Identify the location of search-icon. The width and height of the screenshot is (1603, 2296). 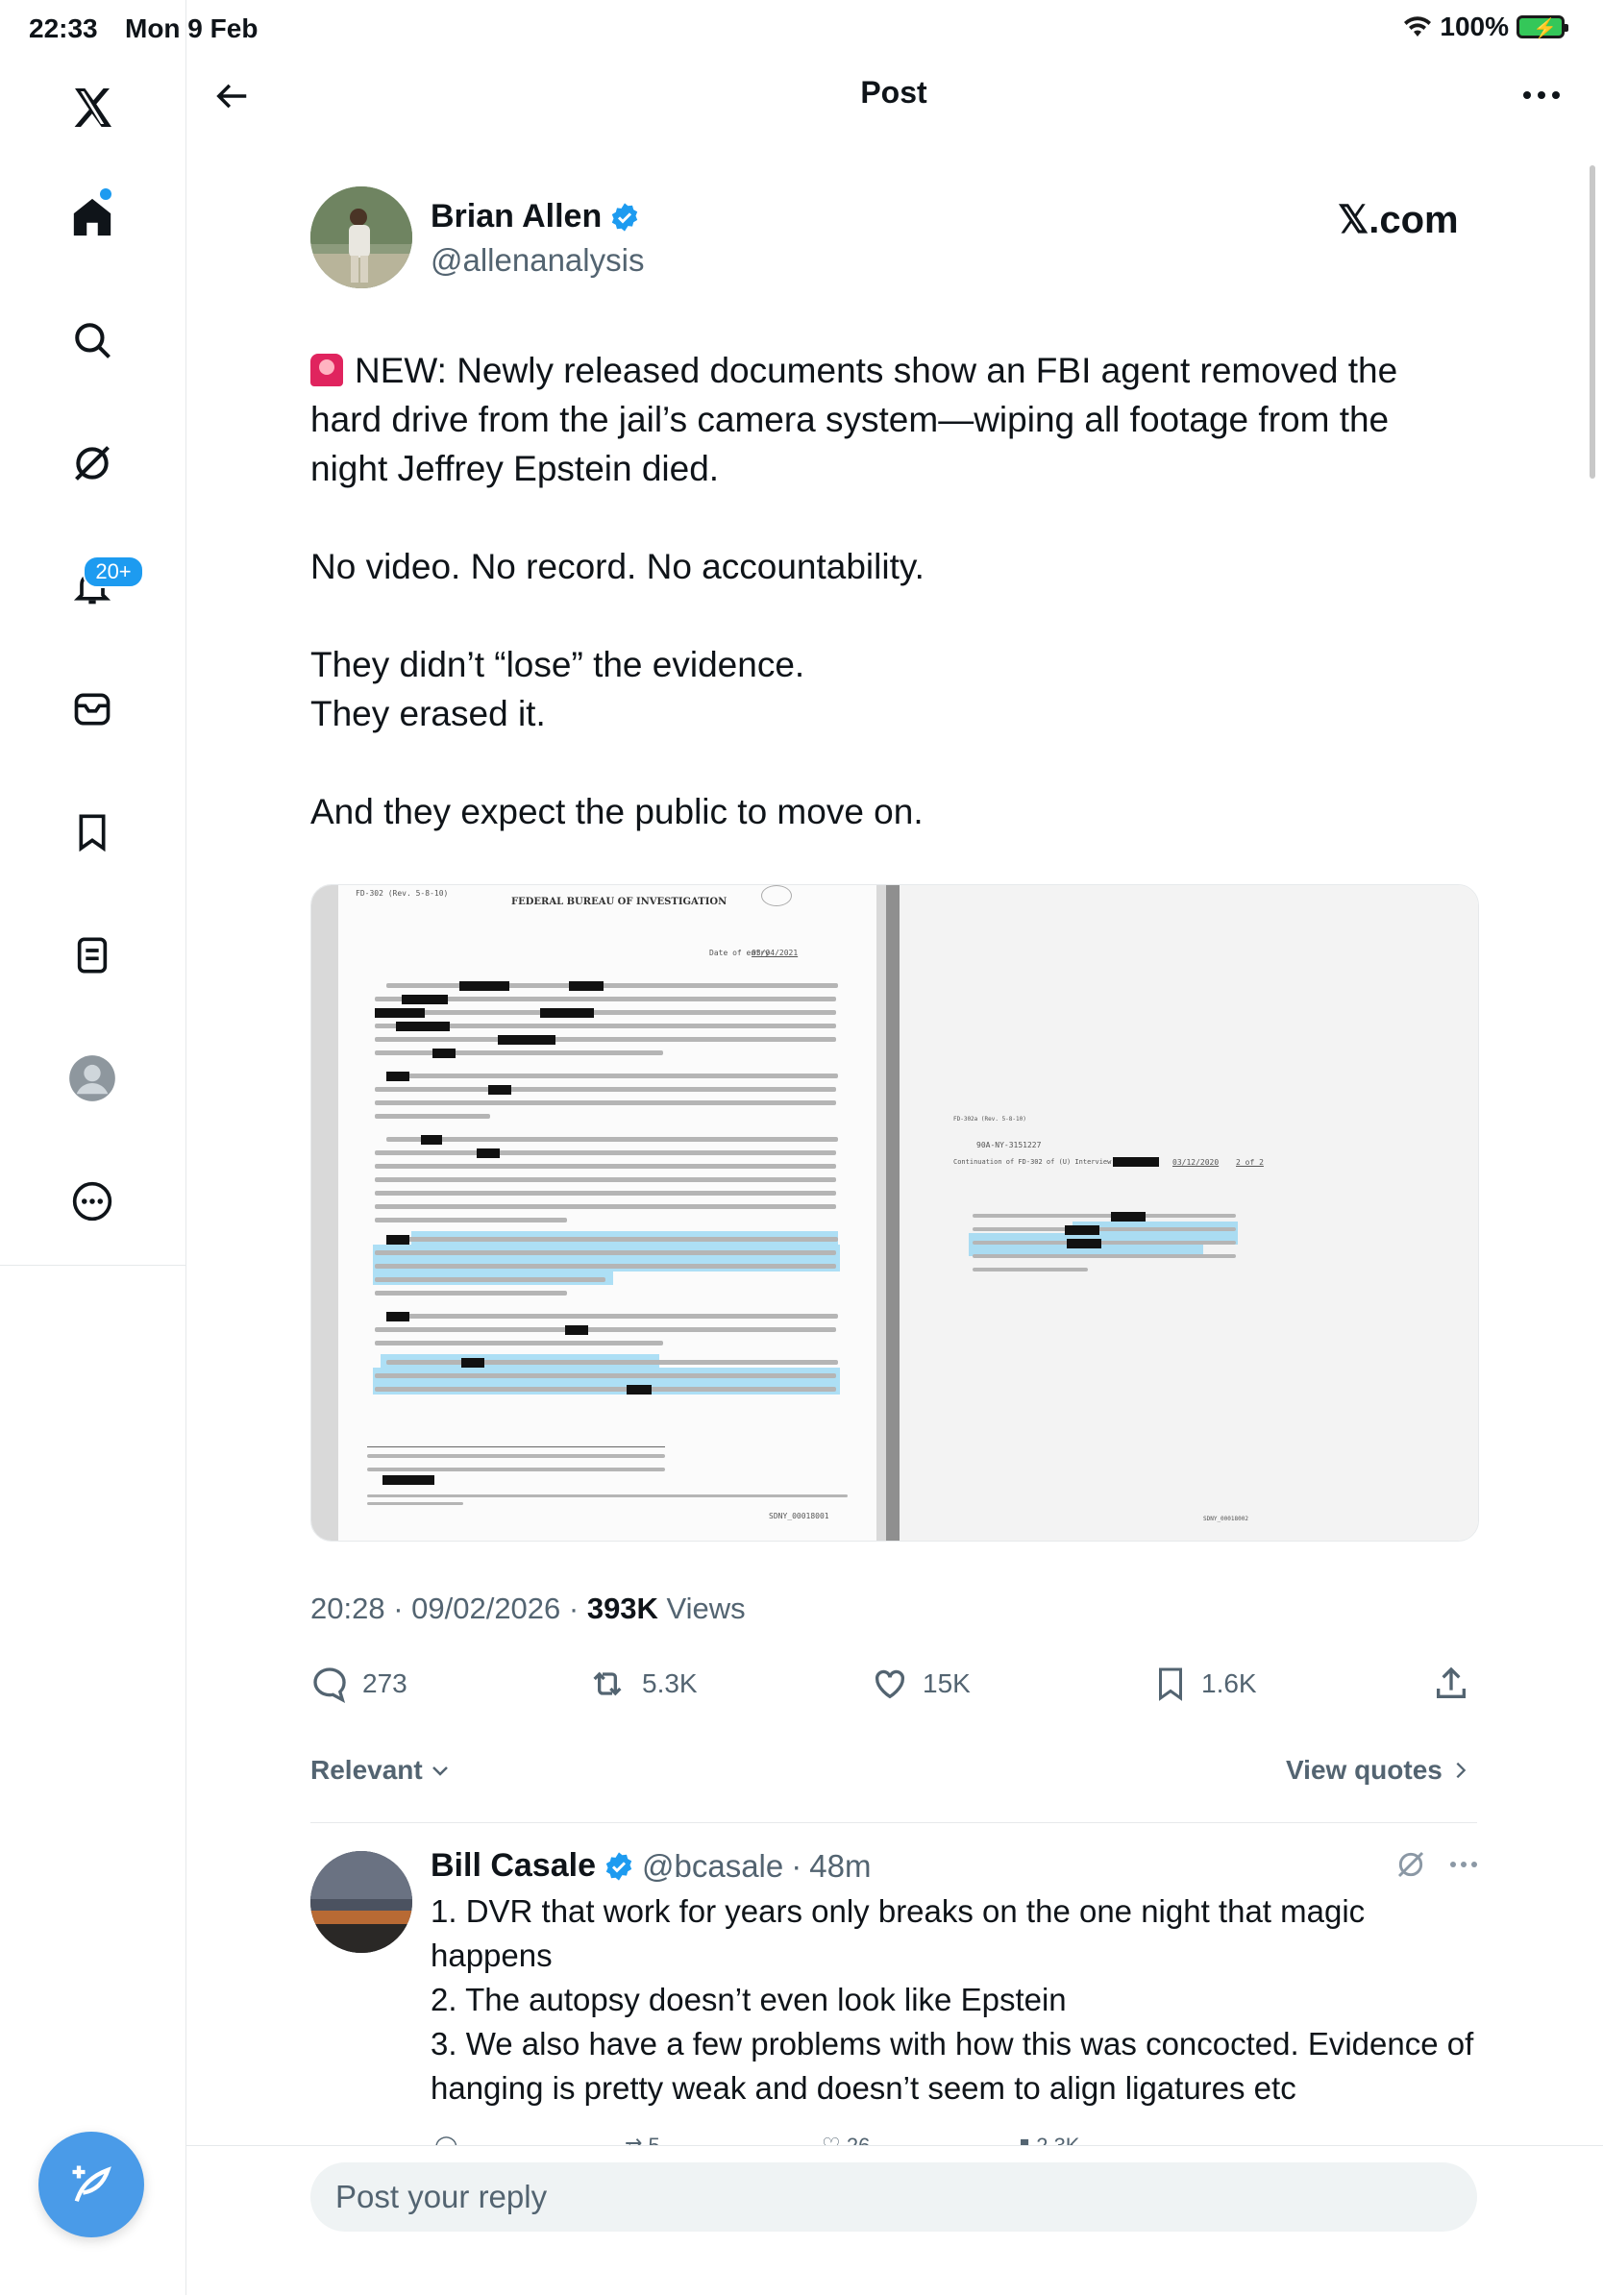
(93, 341).